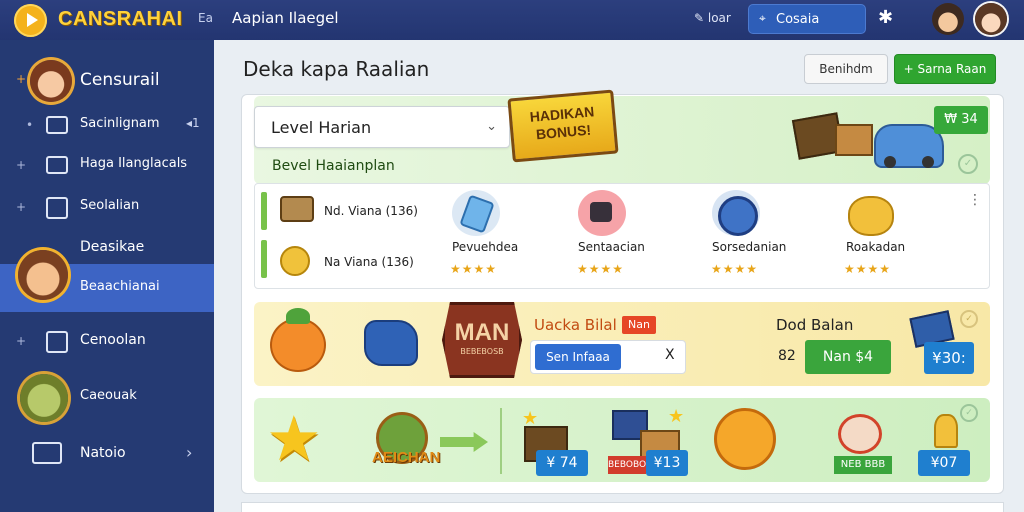 The image size is (1024, 512). Describe the element at coordinates (112, 247) in the screenshot. I see `sidebar-item-label: Deasikae` at that location.